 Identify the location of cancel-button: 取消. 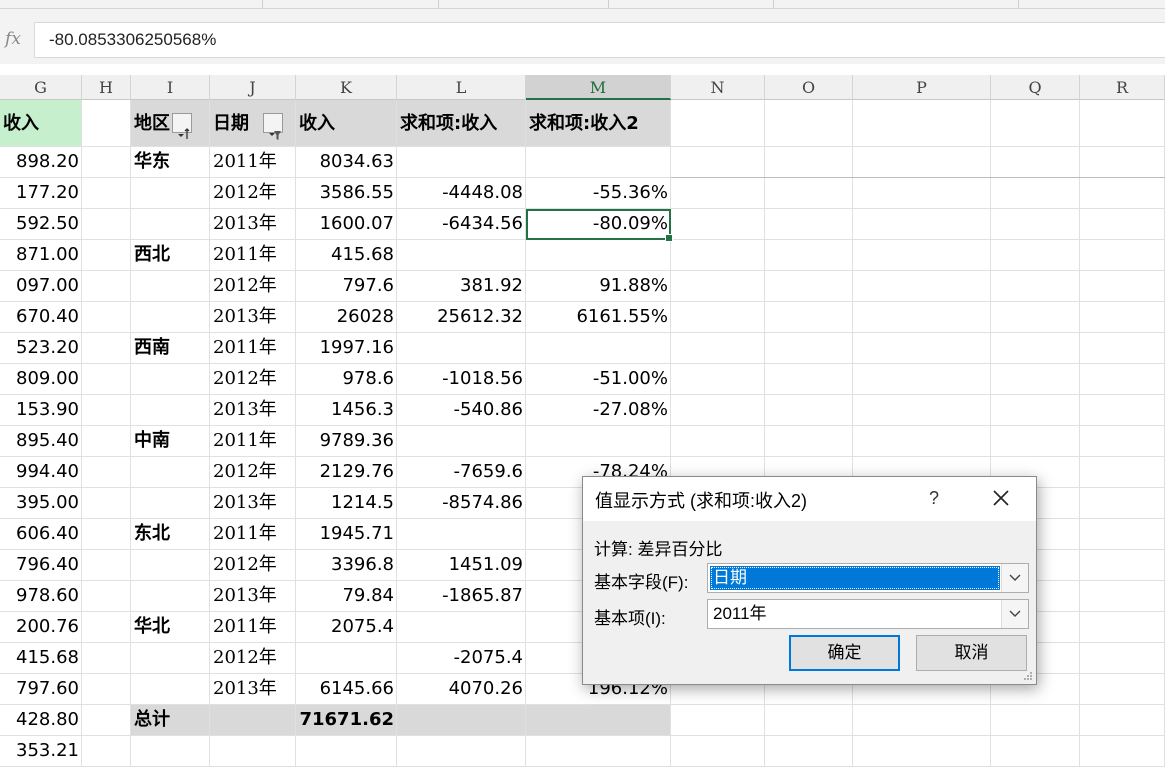
(971, 653).